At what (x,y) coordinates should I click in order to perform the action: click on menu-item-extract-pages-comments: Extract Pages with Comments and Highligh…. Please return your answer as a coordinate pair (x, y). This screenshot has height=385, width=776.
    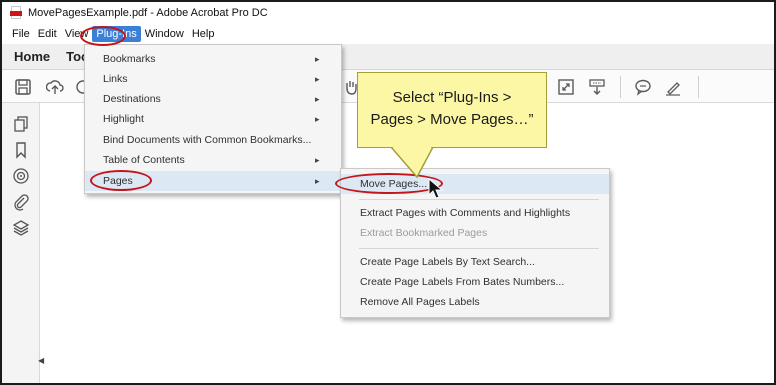
    Looking at the image, I should click on (475, 213).